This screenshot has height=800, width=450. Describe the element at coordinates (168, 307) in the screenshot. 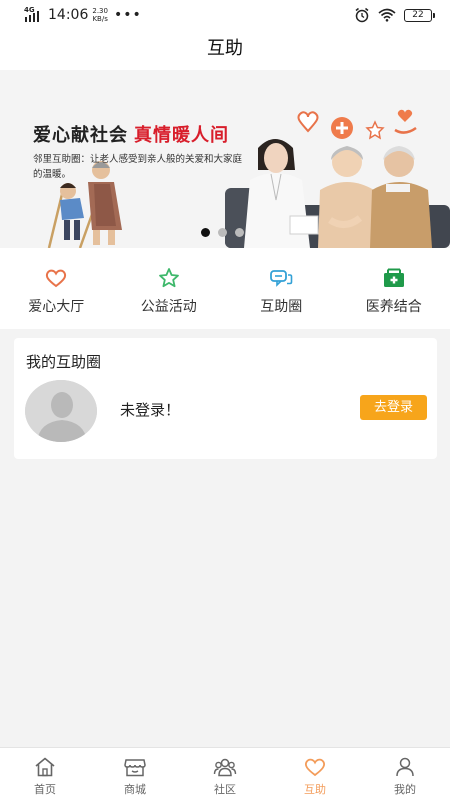

I see `category-label: 公益活动` at that location.